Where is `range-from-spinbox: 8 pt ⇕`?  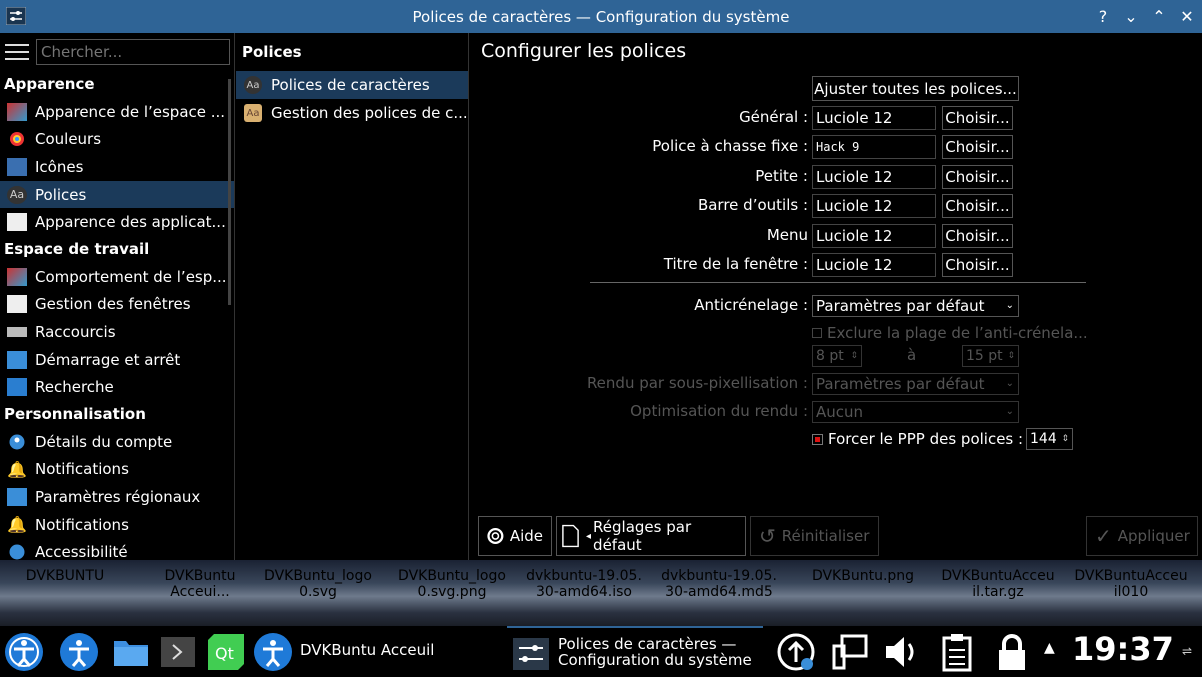 range-from-spinbox: 8 pt ⇕ is located at coordinates (837, 356).